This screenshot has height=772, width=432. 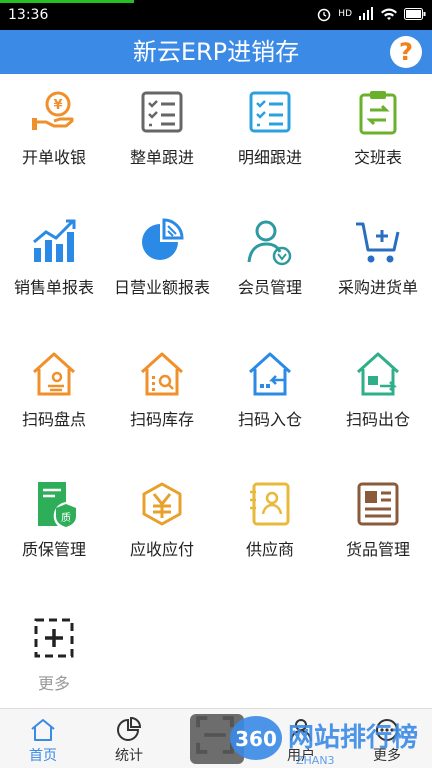 What do you see at coordinates (67, 1) in the screenshot?
I see `loading-progress` at bounding box center [67, 1].